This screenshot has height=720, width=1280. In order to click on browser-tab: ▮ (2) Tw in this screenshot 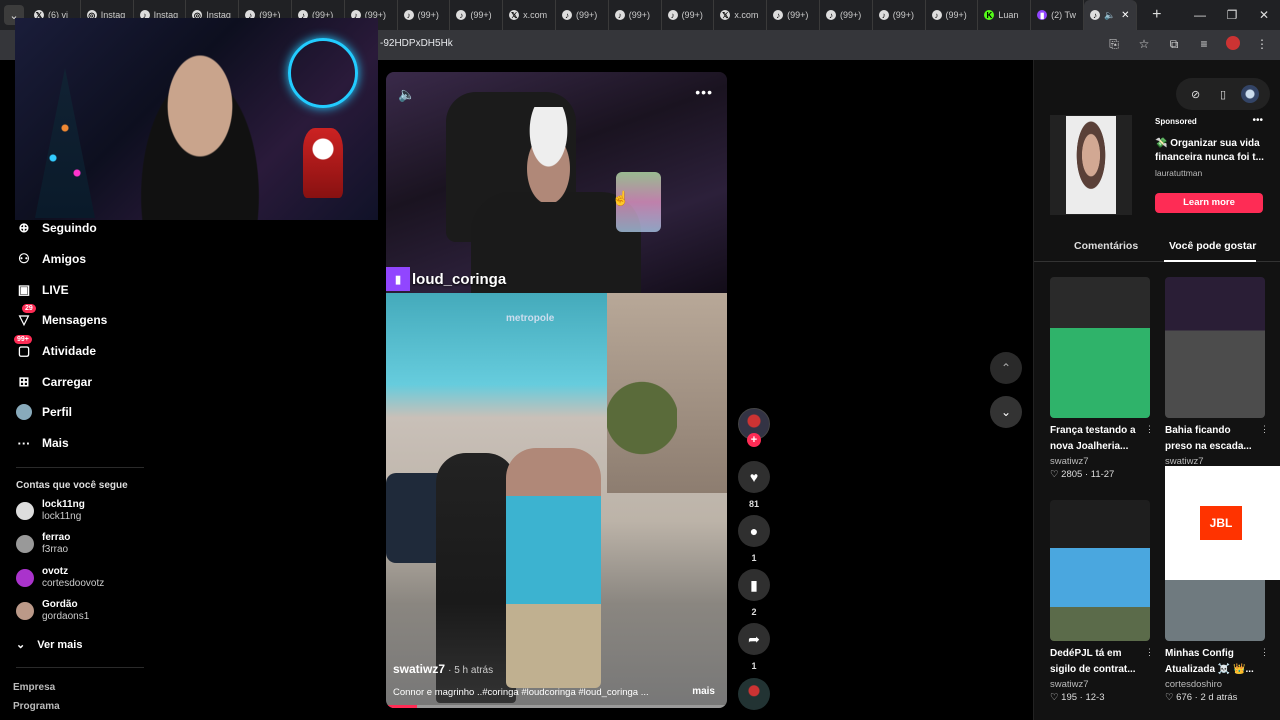, I will do `click(1057, 15)`.